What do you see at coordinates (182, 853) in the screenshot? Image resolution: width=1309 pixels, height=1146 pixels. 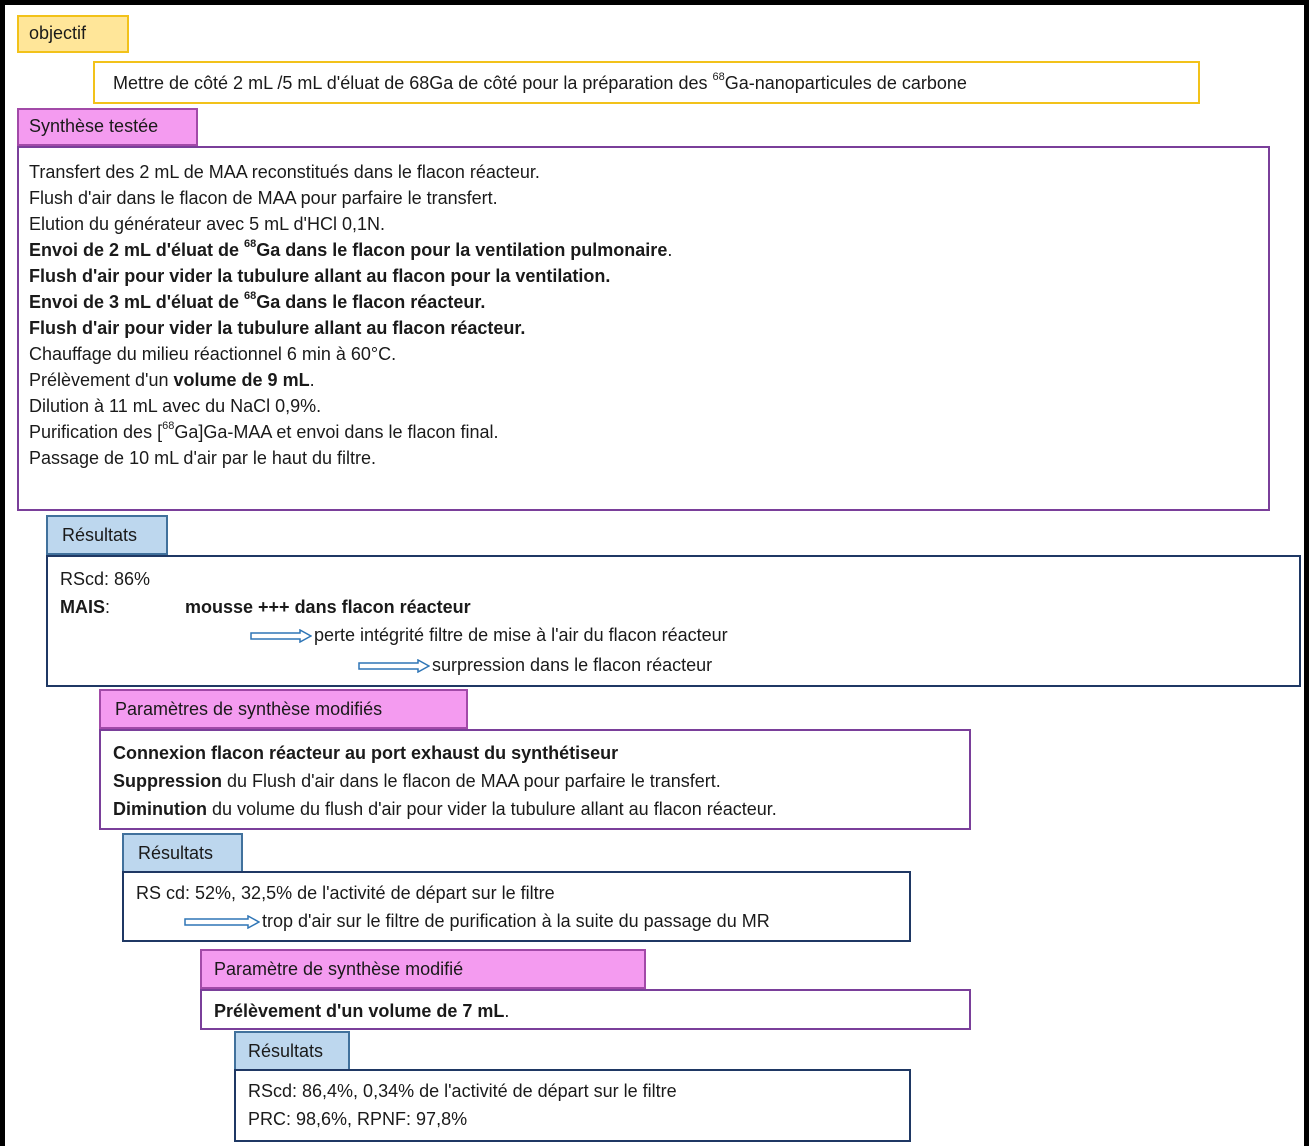 I see `resultats-2-label: Résultats` at bounding box center [182, 853].